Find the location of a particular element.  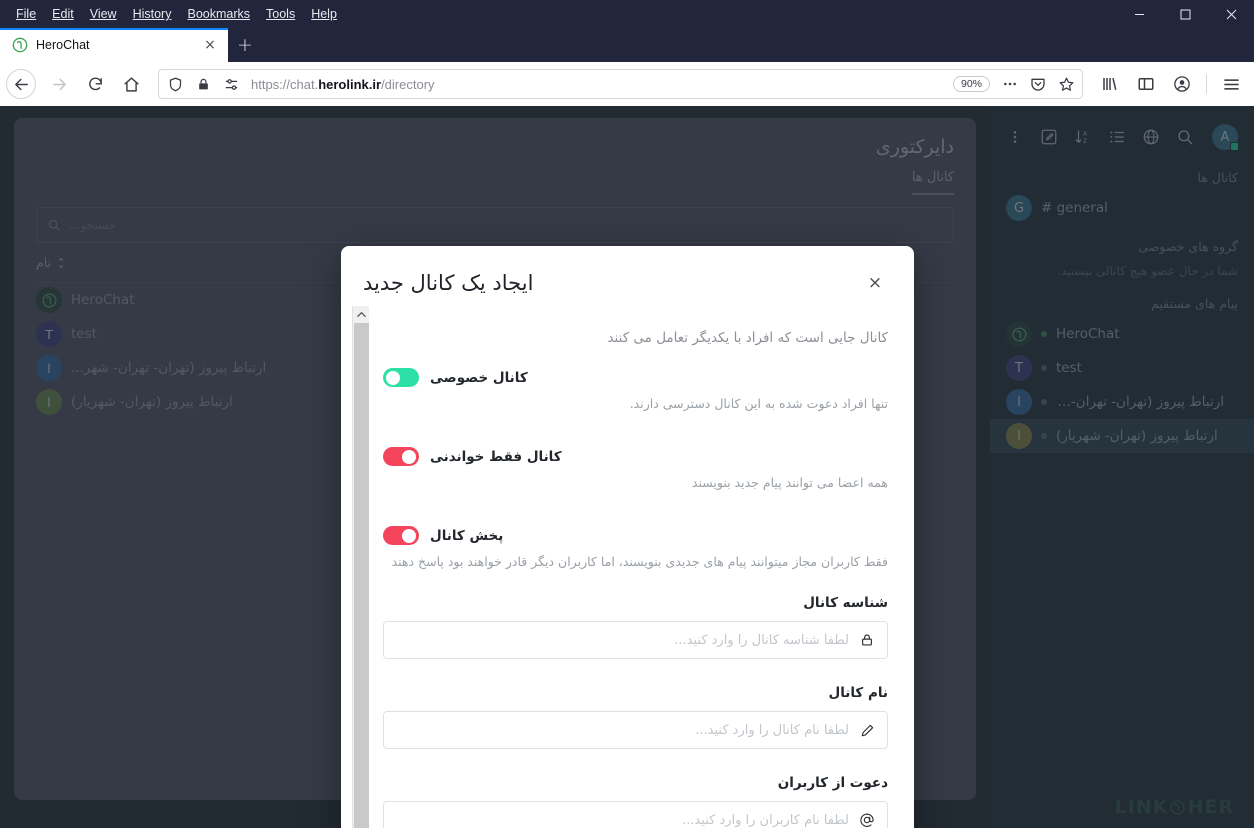

library-icon is located at coordinates (1110, 84).